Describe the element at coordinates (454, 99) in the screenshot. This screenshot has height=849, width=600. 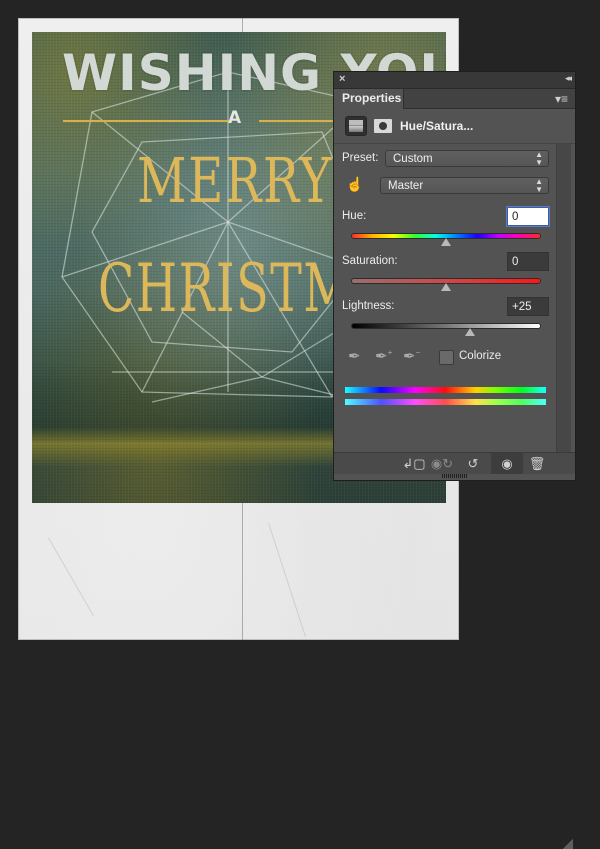
I see `panel-tabbar: Properties ▾≡` at that location.